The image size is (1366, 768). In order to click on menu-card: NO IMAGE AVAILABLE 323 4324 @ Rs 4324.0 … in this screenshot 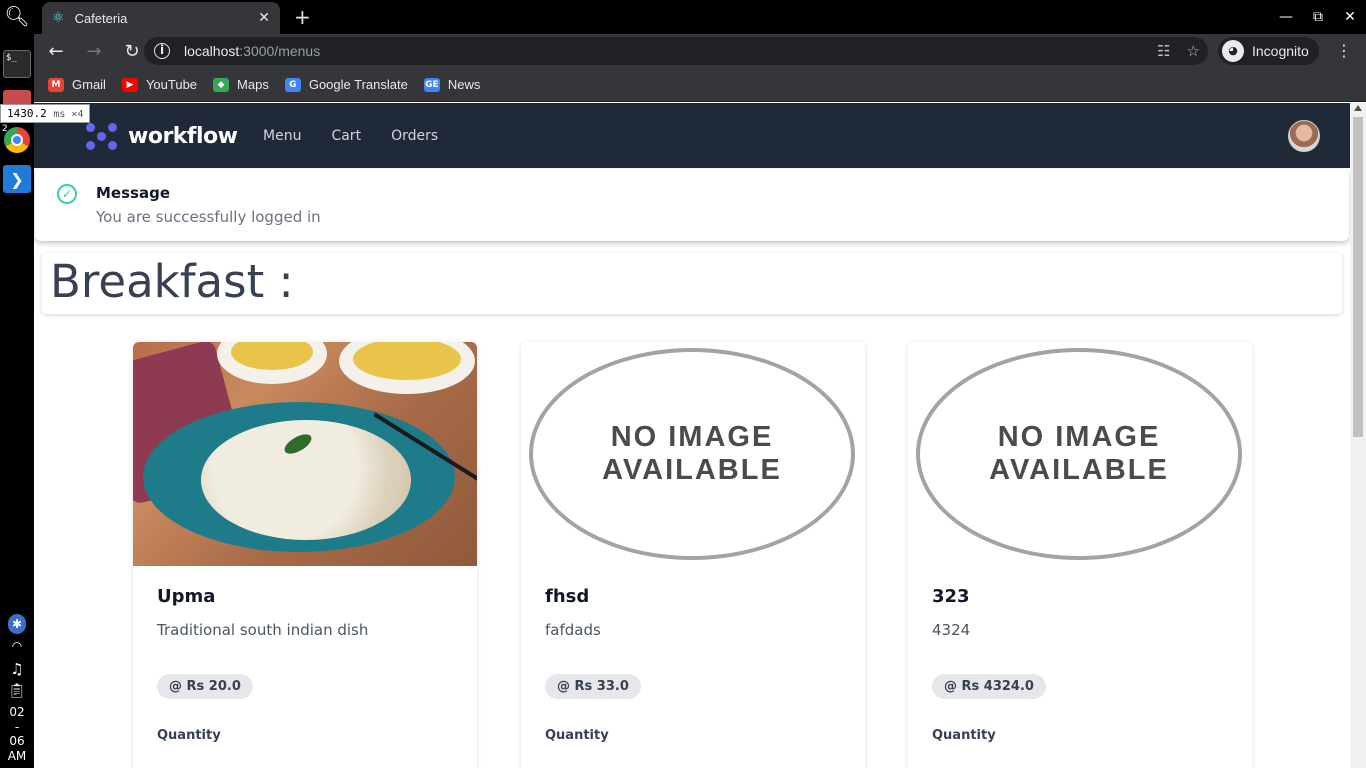, I will do `click(1080, 555)`.